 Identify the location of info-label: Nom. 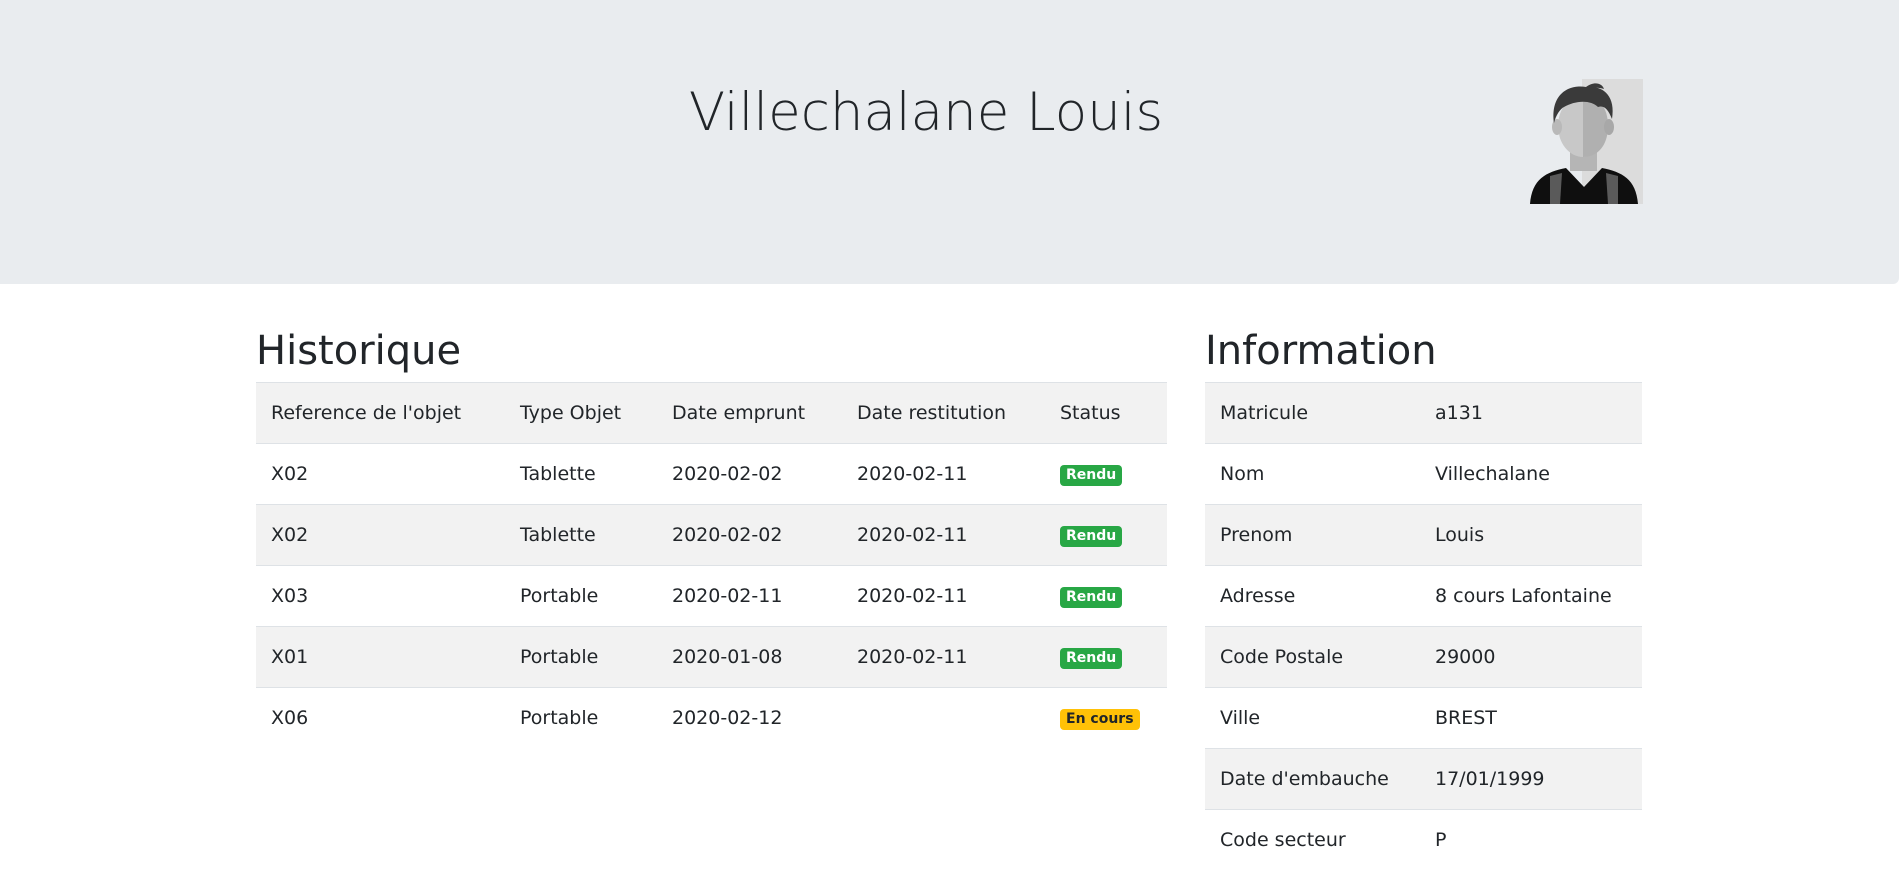
(1312, 474).